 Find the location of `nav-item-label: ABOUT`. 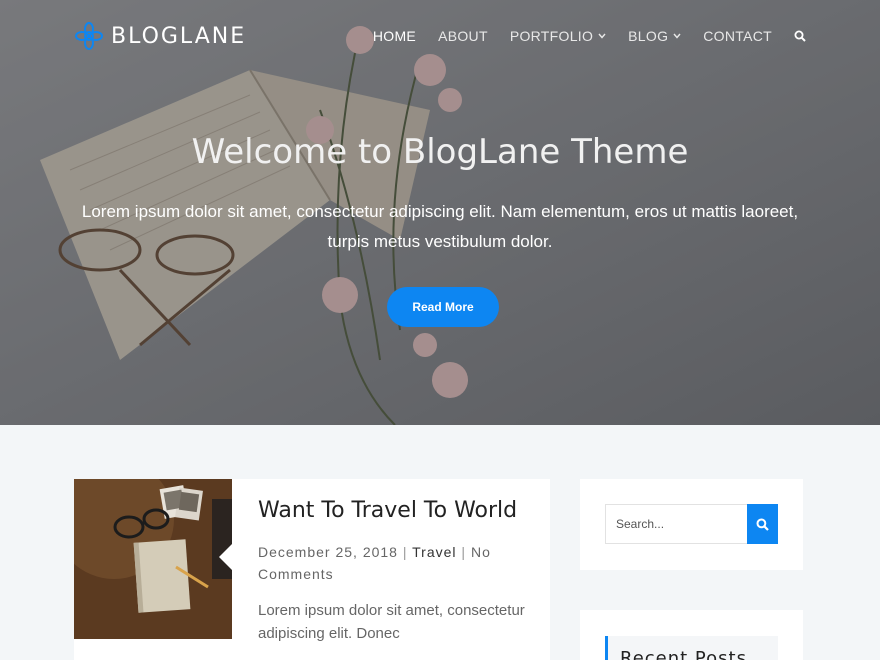

nav-item-label: ABOUT is located at coordinates (463, 36).